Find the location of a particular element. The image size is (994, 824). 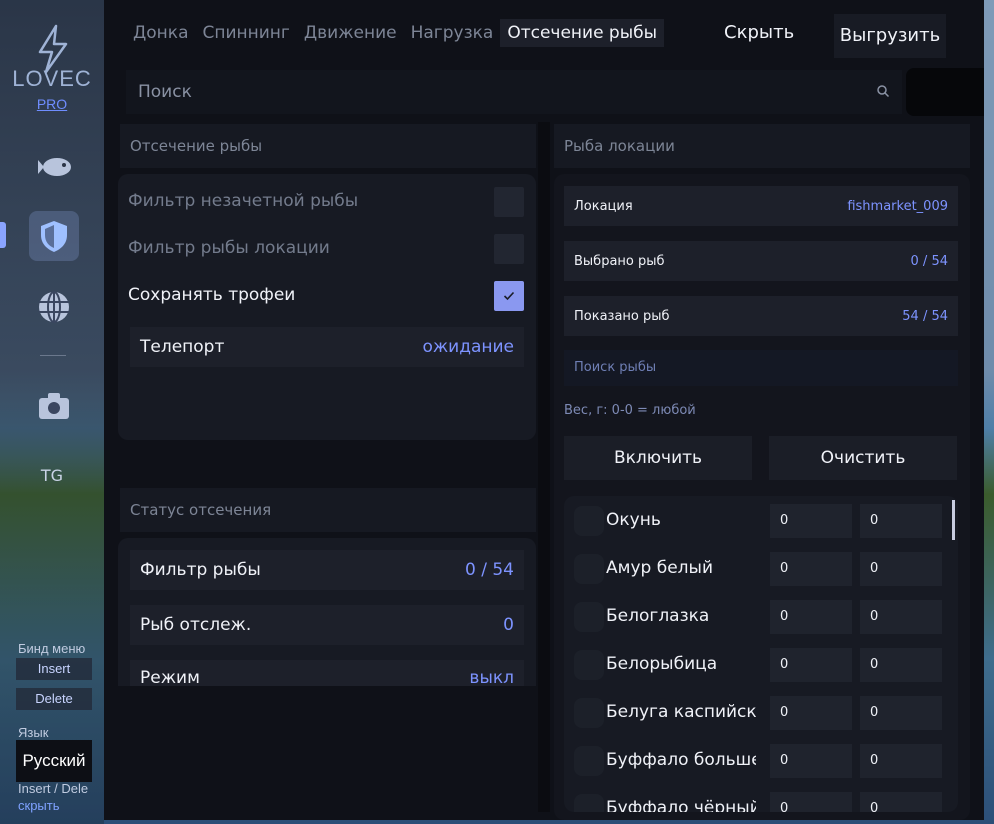

fish-name: Буффало чёрный is located at coordinates (681, 805).